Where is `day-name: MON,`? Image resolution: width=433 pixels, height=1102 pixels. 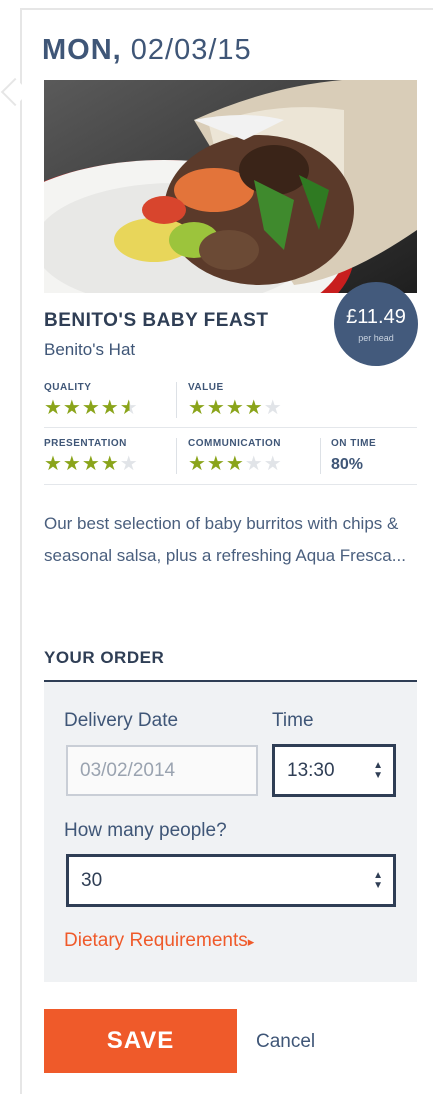 day-name: MON, is located at coordinates (82, 50).